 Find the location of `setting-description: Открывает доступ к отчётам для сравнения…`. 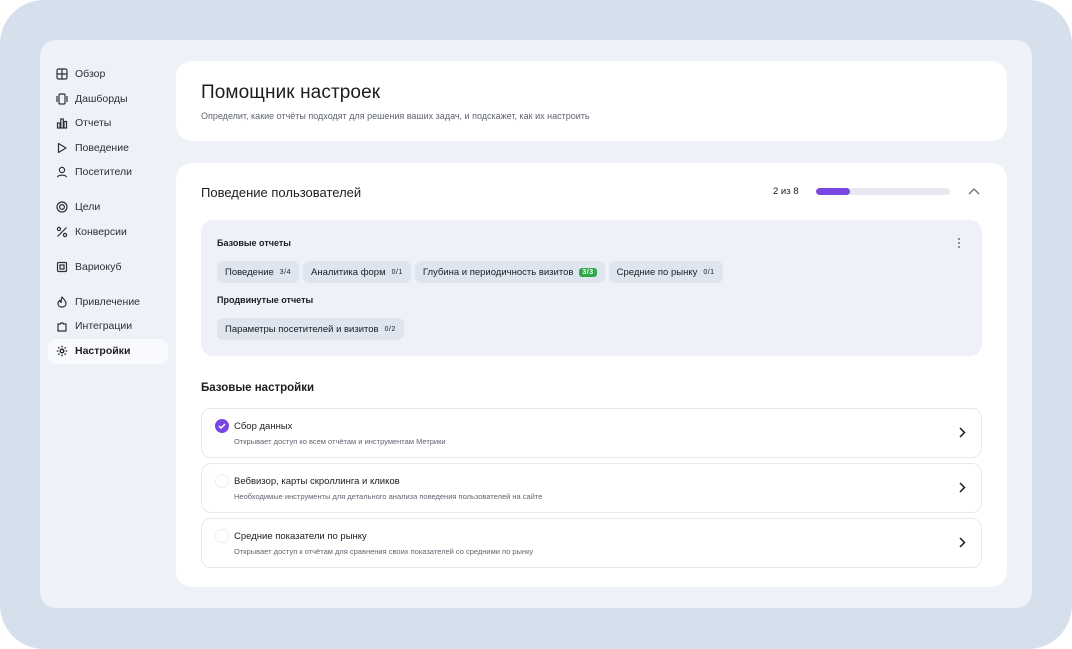

setting-description: Открывает доступ к отчётам для сравнения… is located at coordinates (384, 551).